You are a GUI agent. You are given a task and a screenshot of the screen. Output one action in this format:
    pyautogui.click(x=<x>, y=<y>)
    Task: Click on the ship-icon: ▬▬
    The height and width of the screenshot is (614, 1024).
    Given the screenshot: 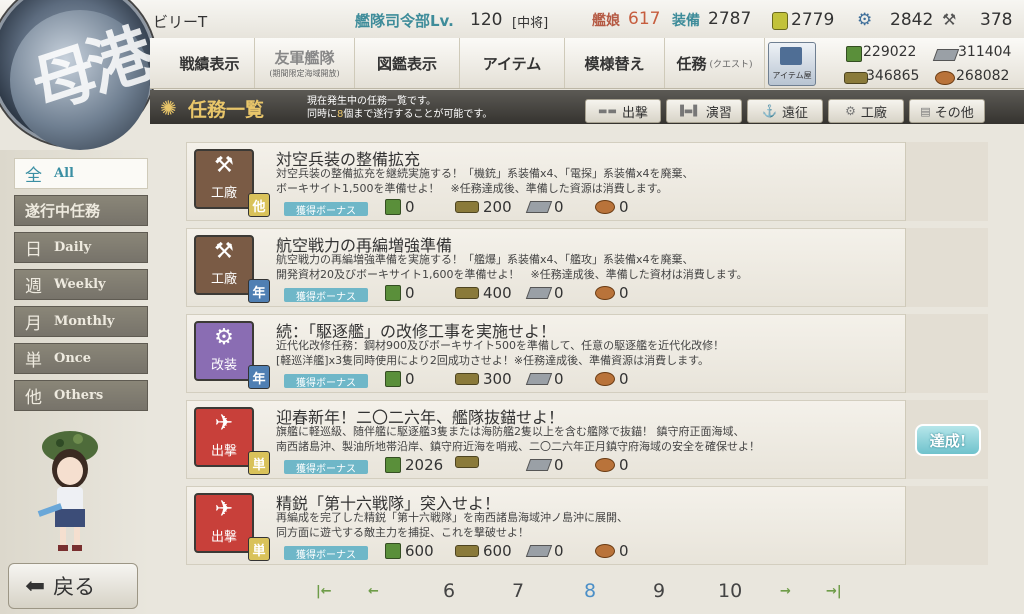 What is the action you would take?
    pyautogui.click(x=607, y=111)
    